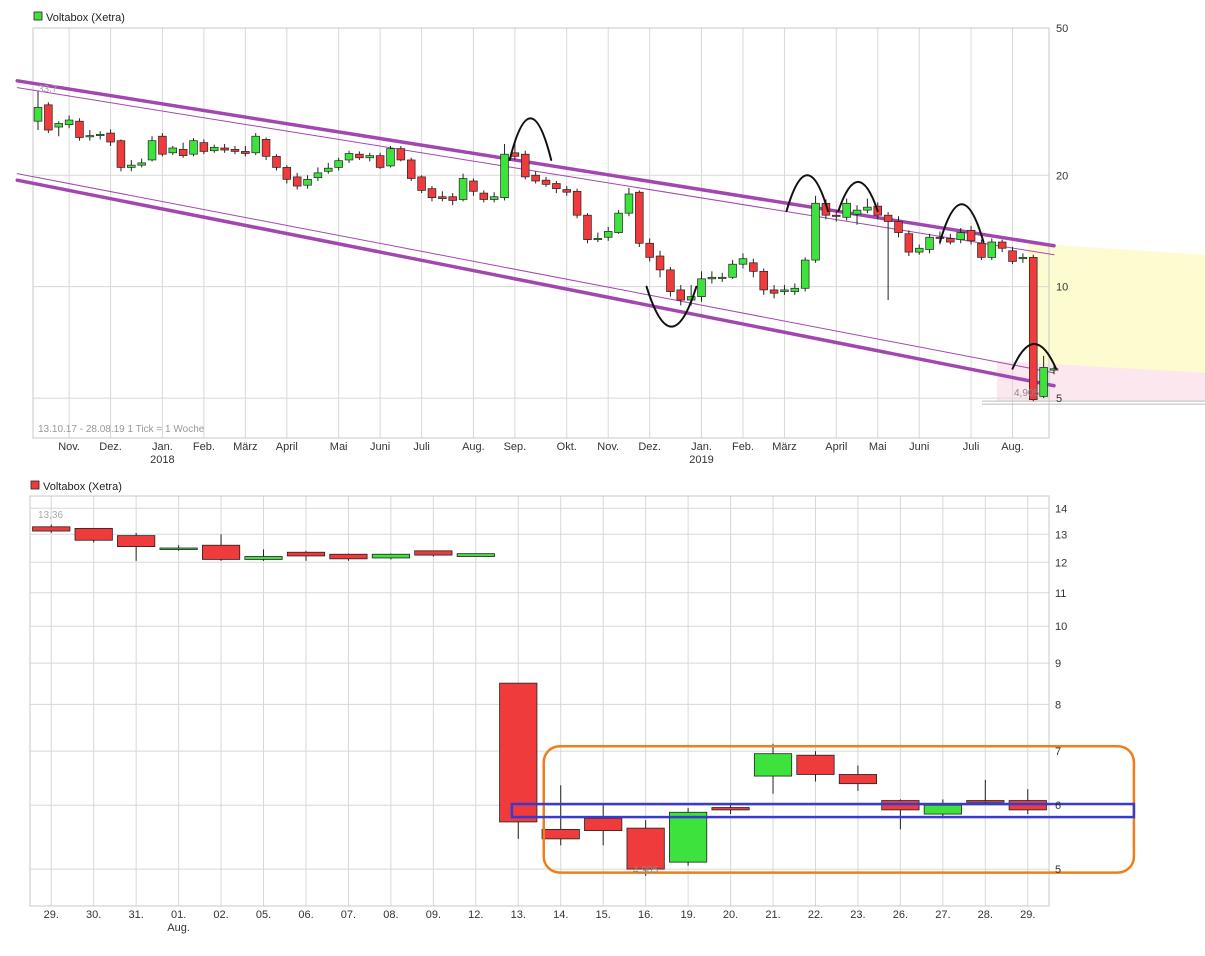 This screenshot has width=1205, height=956. What do you see at coordinates (900, 915) in the screenshot?
I see `x-tick-label: 26.` at bounding box center [900, 915].